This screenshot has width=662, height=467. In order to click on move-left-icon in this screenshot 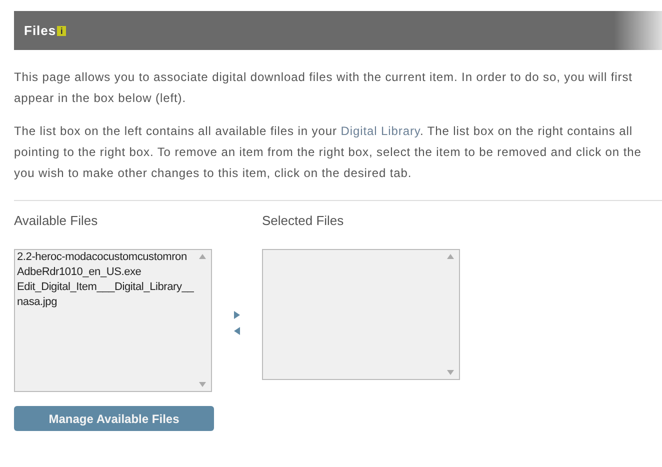, I will do `click(237, 331)`.